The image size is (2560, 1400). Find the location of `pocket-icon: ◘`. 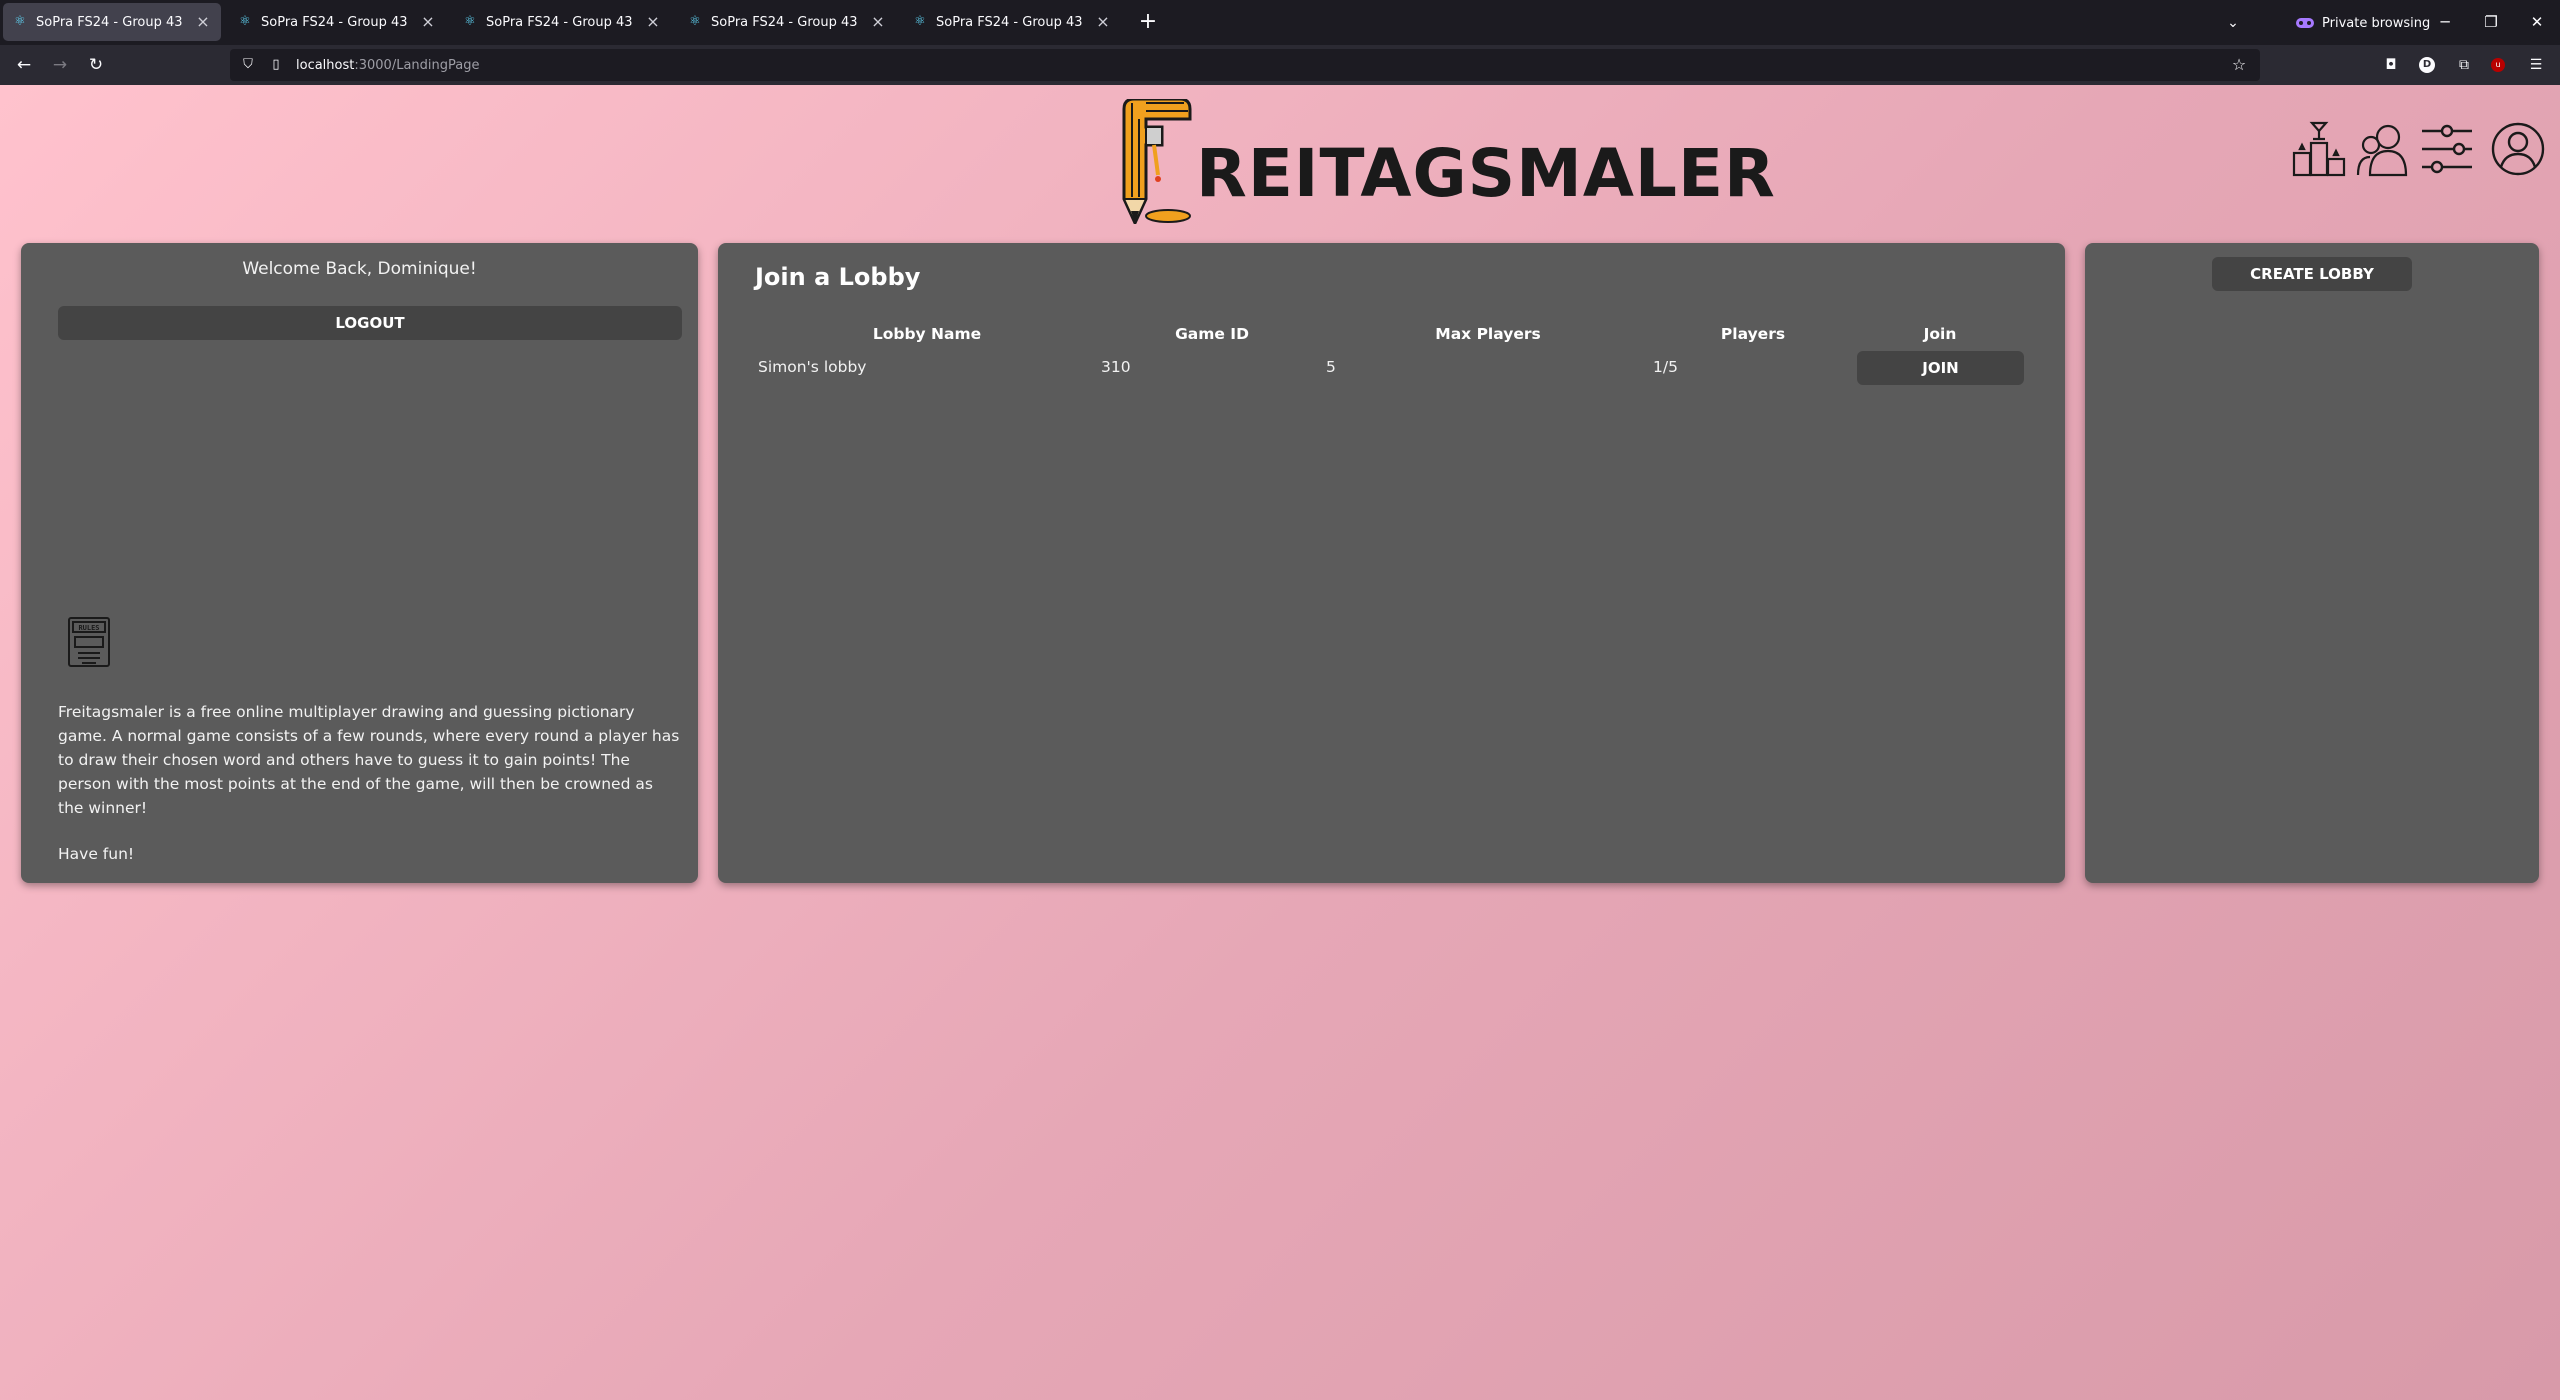

pocket-icon: ◘ is located at coordinates (2391, 65).